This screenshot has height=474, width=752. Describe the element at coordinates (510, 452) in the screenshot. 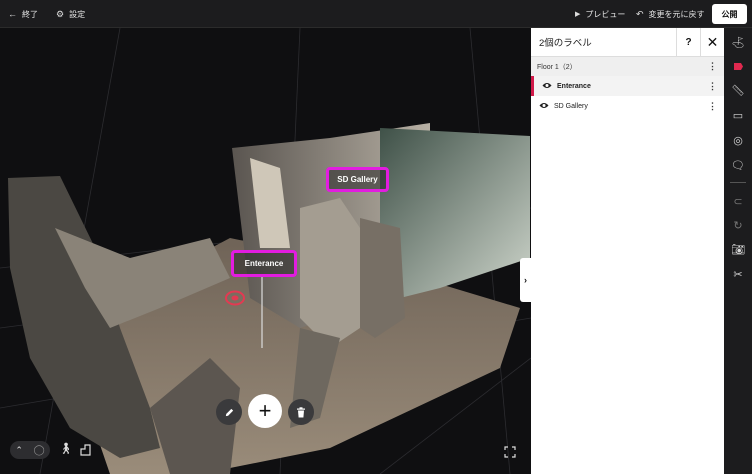

I see `fullscreen-icon` at that location.